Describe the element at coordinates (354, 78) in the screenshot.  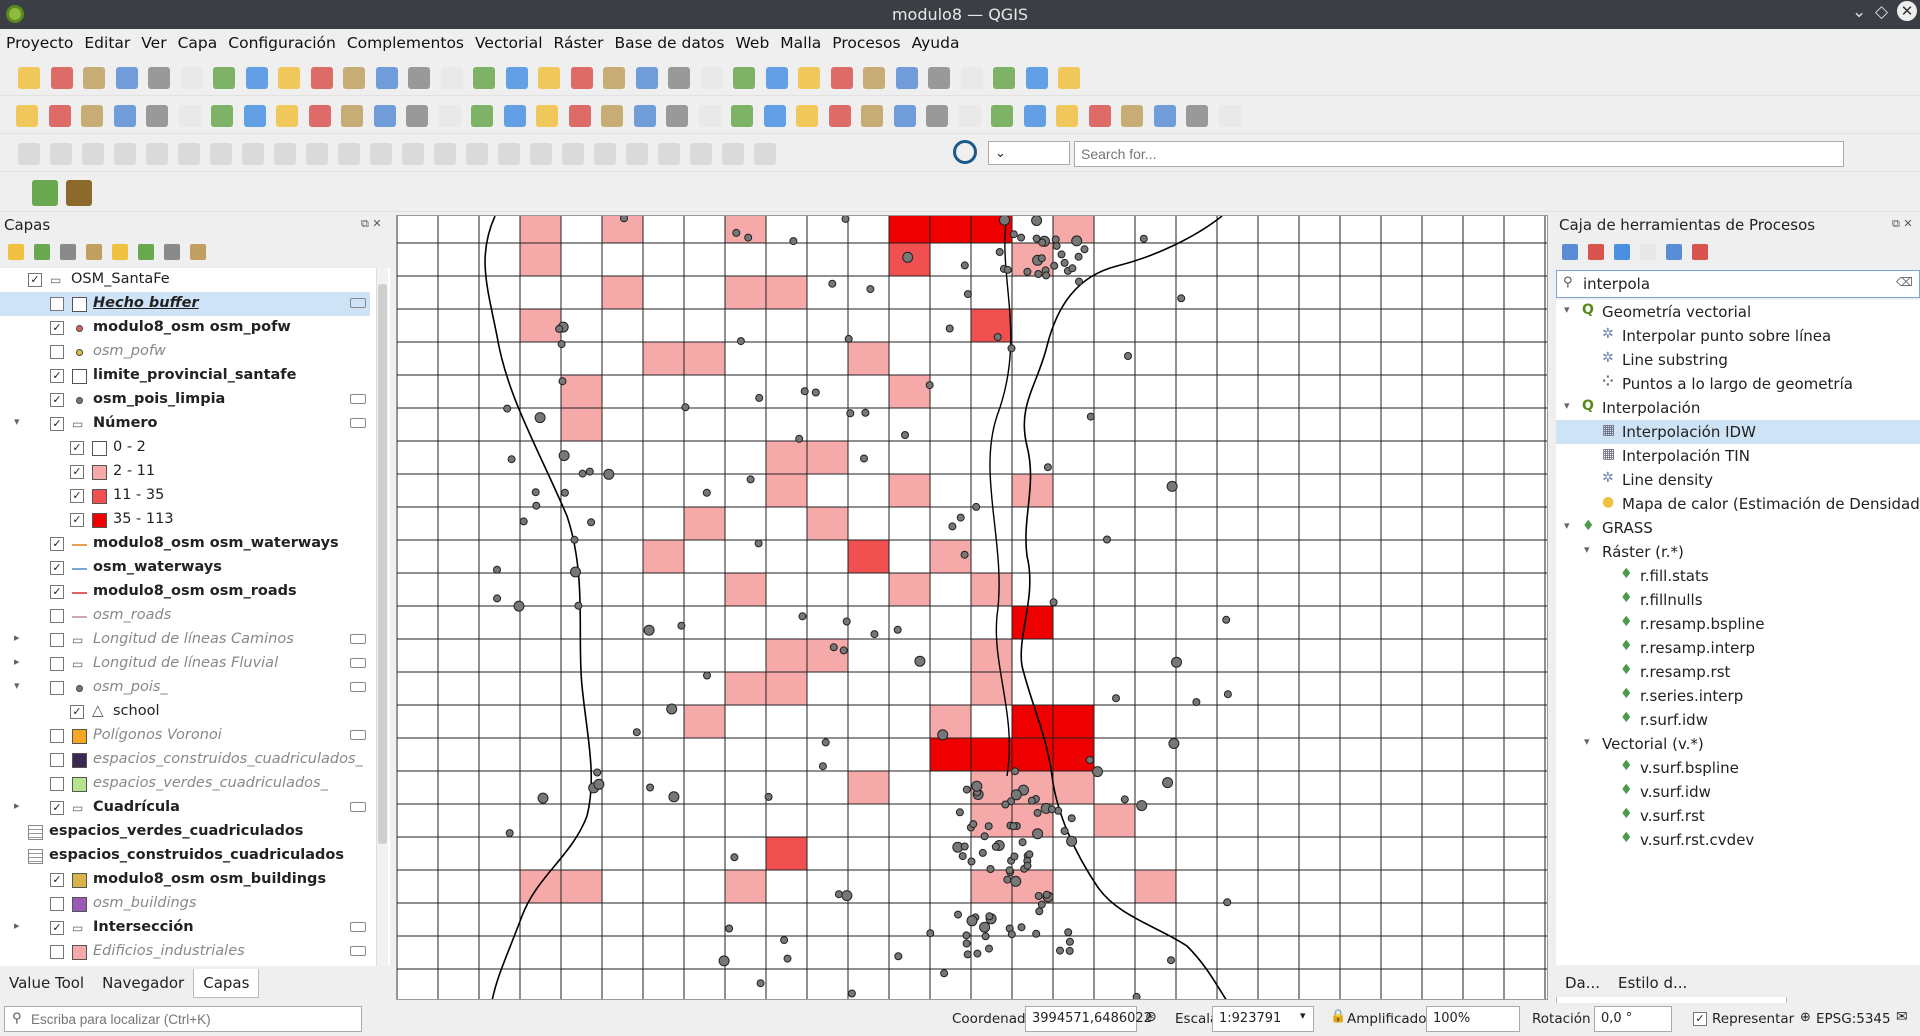
I see `tb1-tool-11-icon` at that location.